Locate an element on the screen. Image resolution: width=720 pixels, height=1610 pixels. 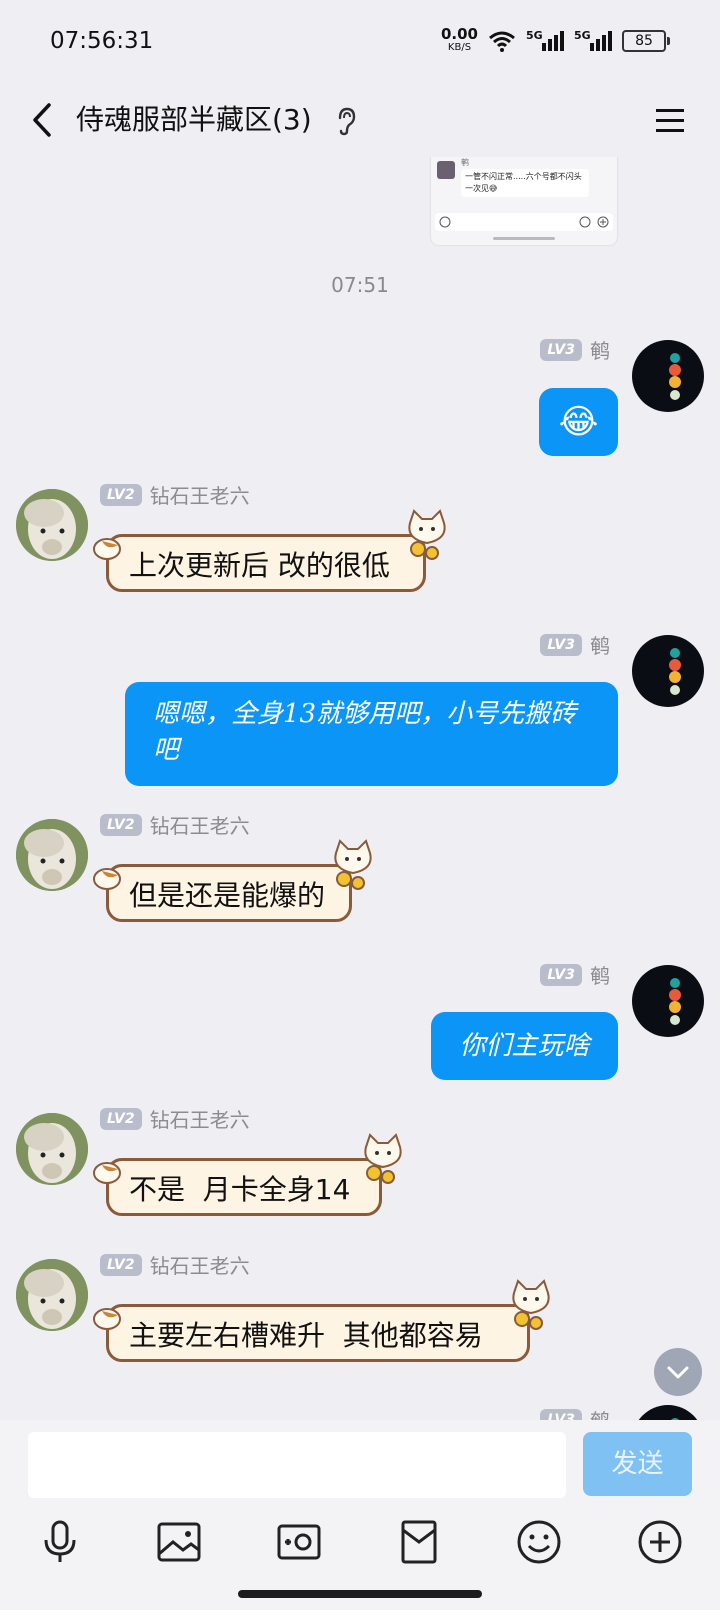
mini-avatar is located at coordinates (446, 170).